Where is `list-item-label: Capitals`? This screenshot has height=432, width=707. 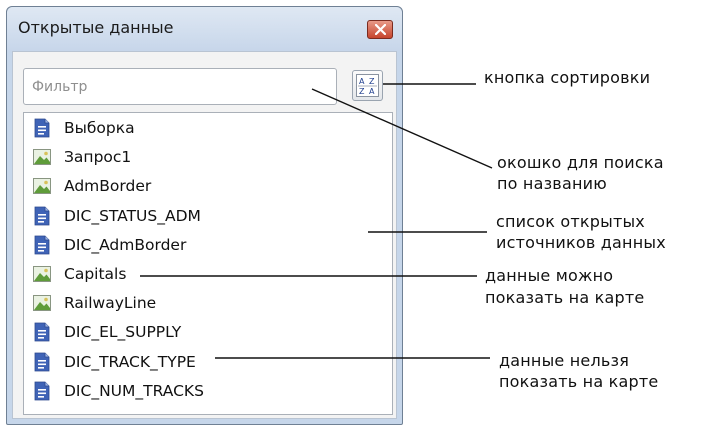 list-item-label: Capitals is located at coordinates (95, 274).